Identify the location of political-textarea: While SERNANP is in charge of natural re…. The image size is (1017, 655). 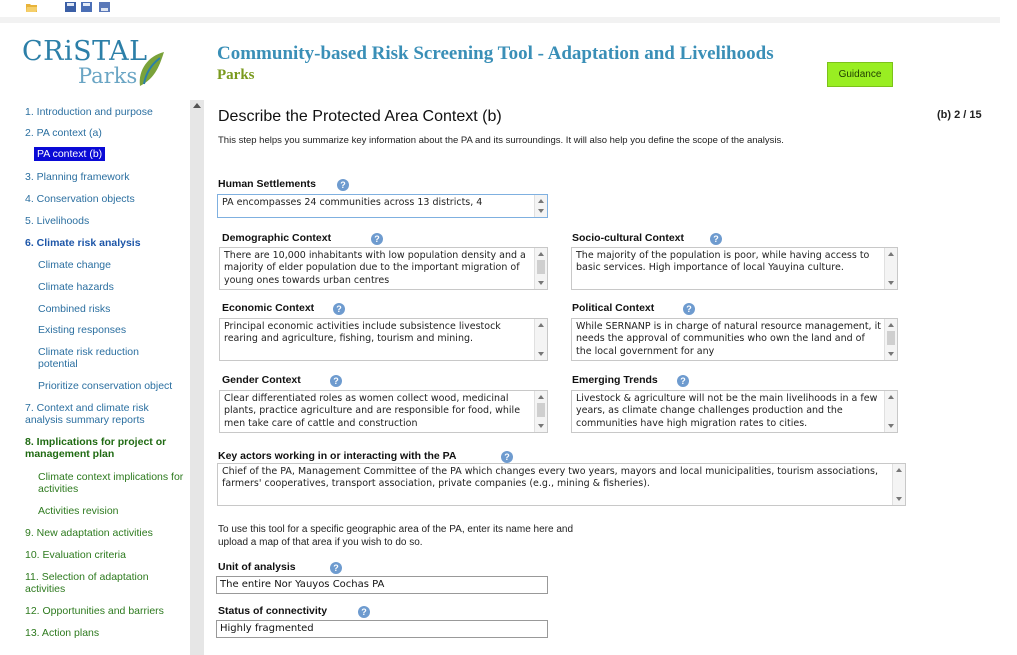
(734, 339).